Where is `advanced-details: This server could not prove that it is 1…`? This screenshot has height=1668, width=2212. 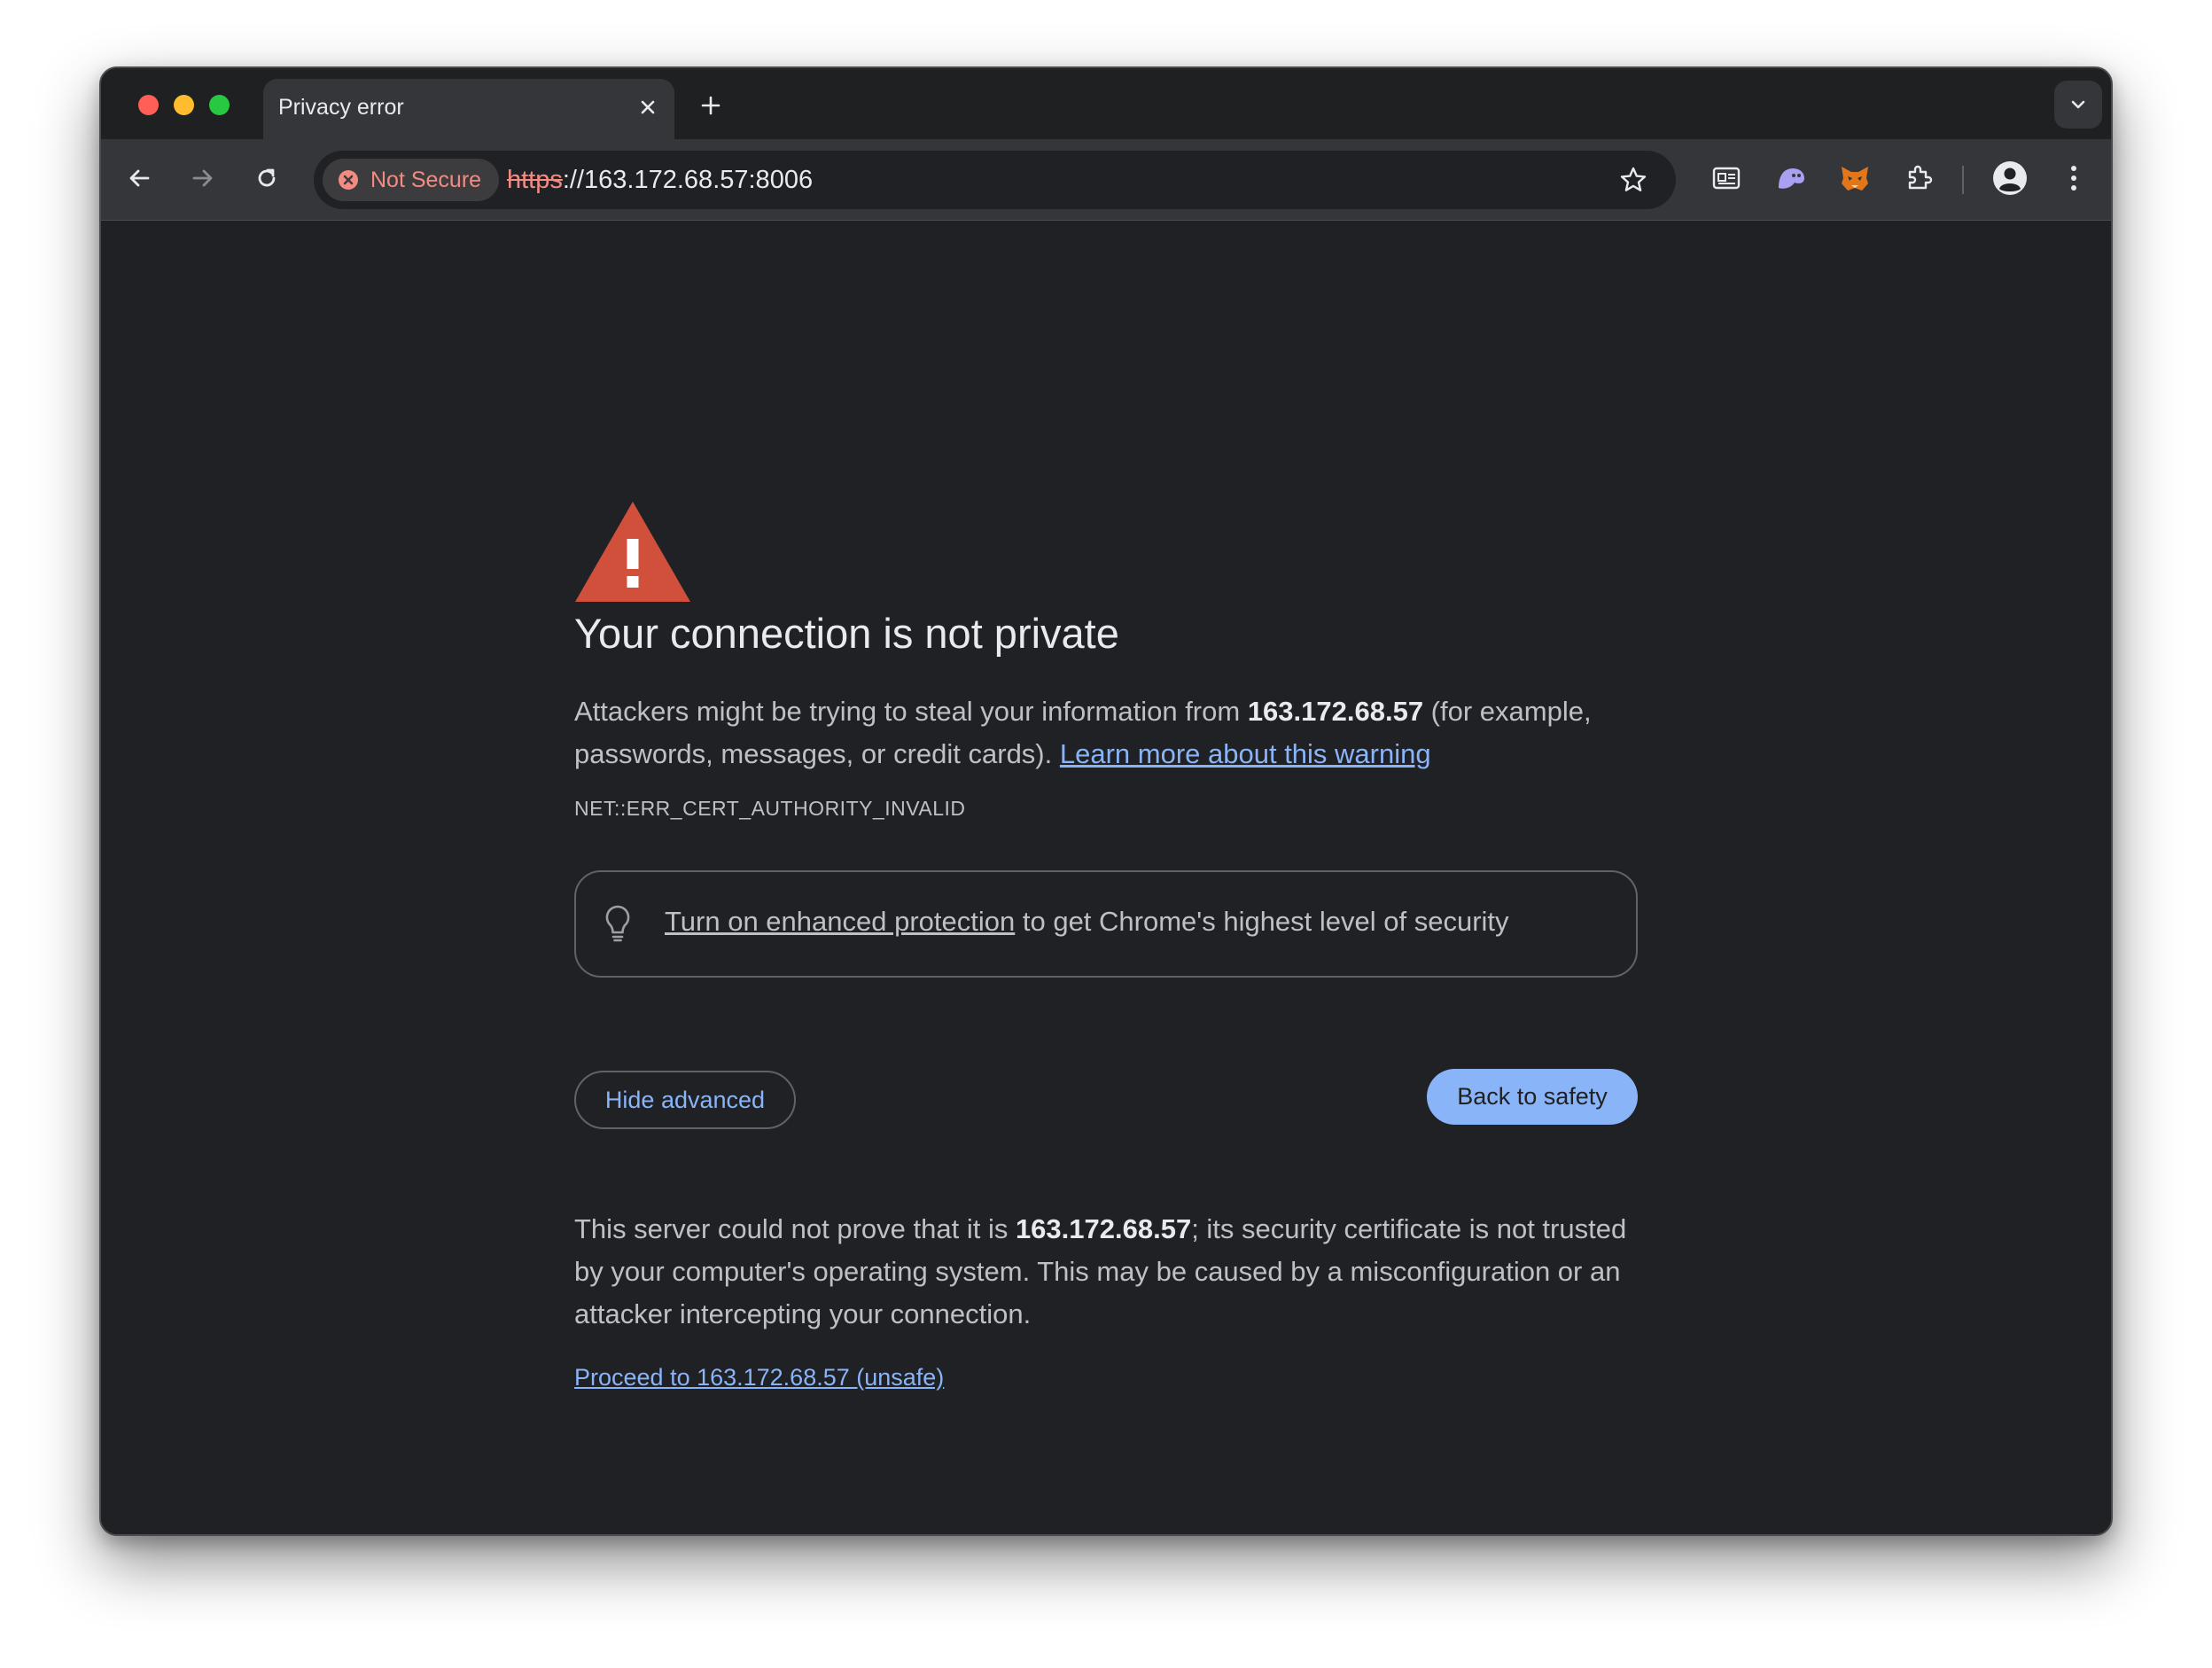 advanced-details: This server could not prove that it is 1… is located at coordinates (1106, 1272).